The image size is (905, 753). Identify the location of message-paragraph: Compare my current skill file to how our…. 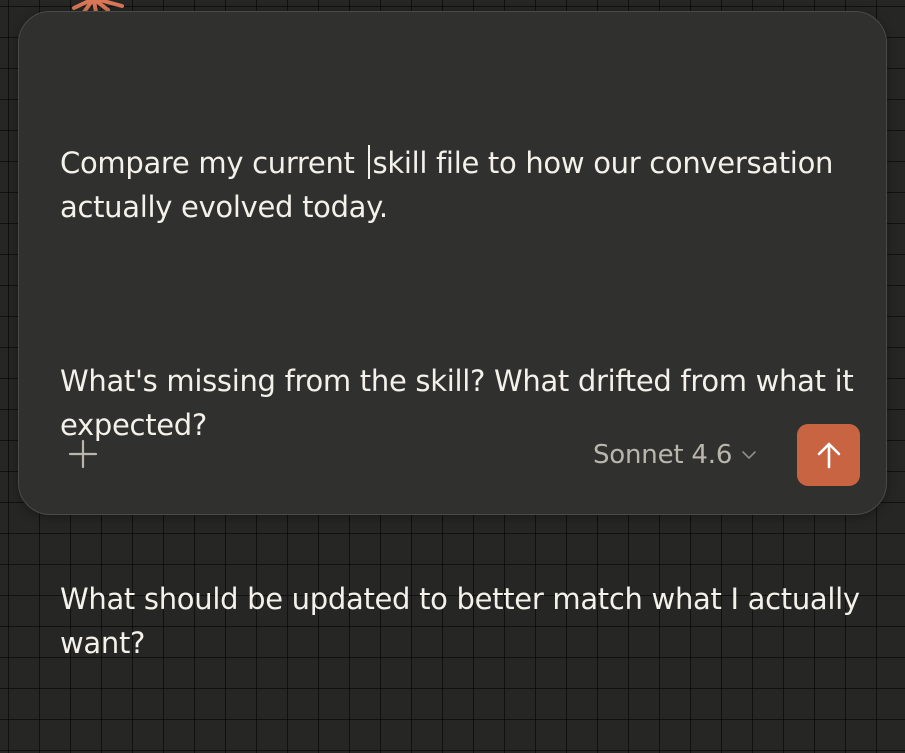
(460, 185).